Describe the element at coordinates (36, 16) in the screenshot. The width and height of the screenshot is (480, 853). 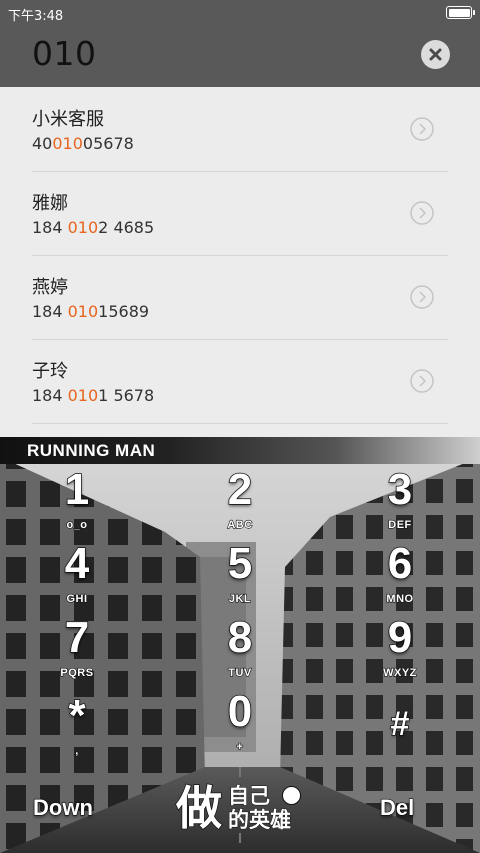
I see `status-time: 下午3:48` at that location.